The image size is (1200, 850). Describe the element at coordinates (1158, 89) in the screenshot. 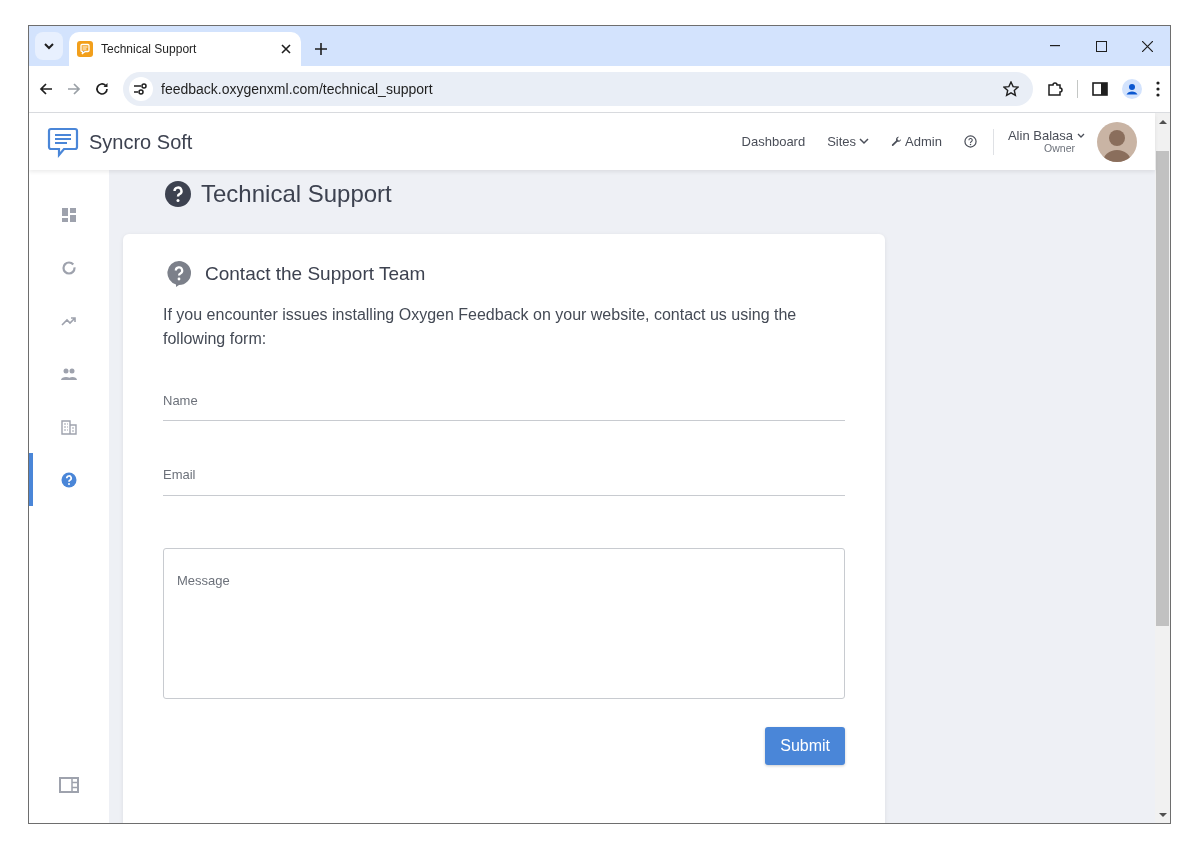

I see `more-icon` at that location.